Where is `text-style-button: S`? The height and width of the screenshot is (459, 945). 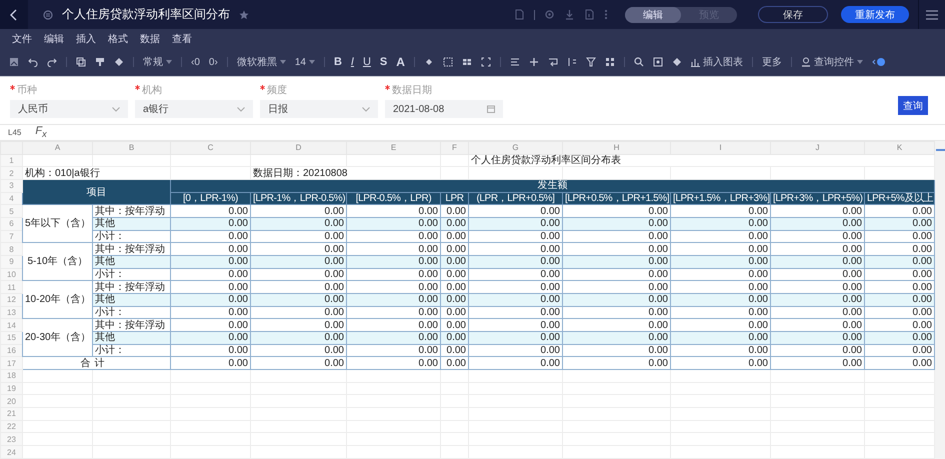
text-style-button: S is located at coordinates (384, 62).